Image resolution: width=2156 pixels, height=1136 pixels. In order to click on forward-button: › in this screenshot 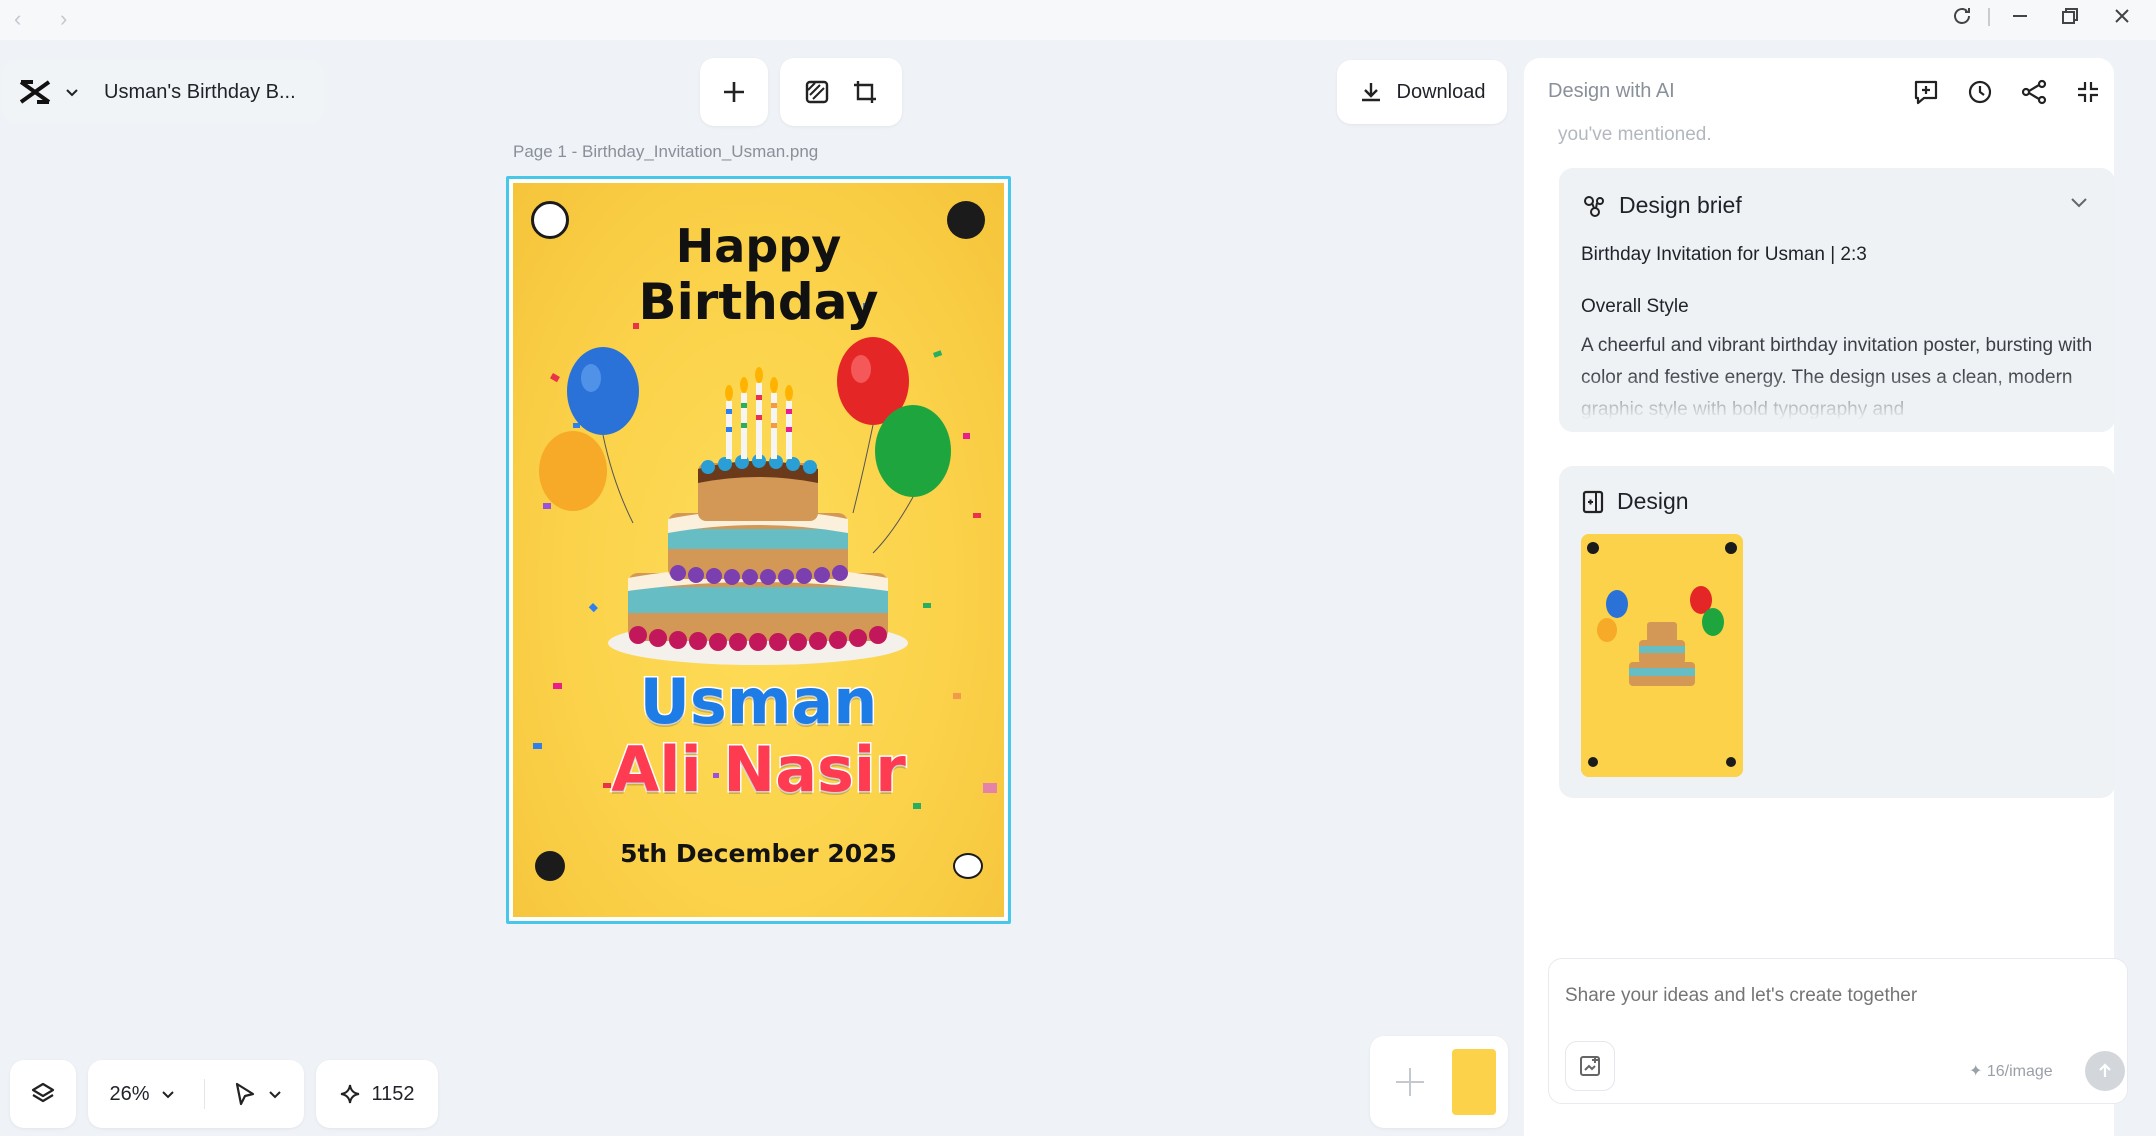, I will do `click(63, 19)`.